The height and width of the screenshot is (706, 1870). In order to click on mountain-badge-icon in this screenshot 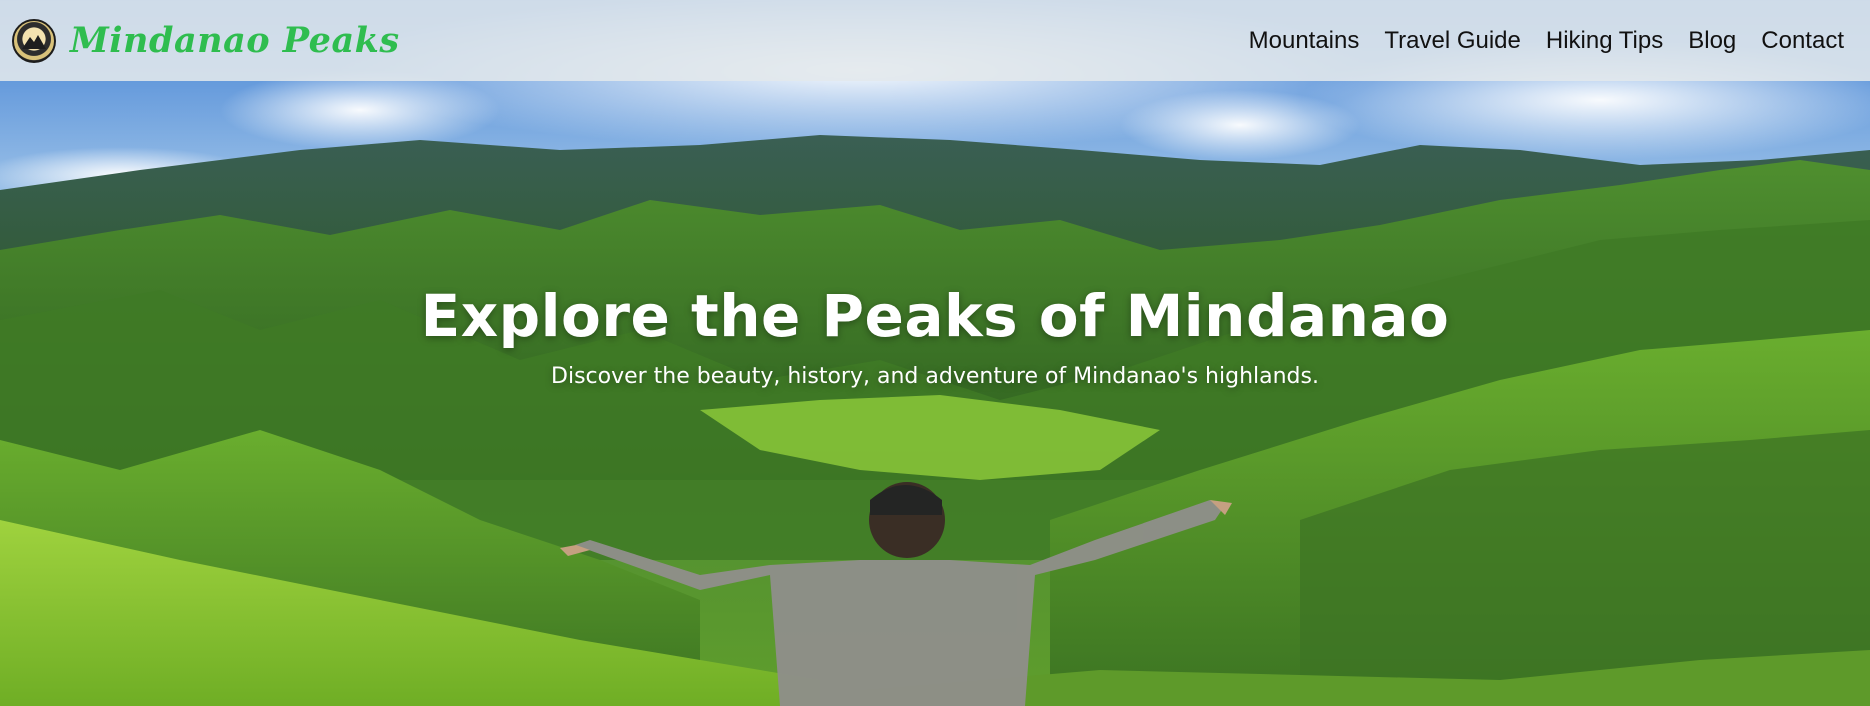, I will do `click(34, 40)`.